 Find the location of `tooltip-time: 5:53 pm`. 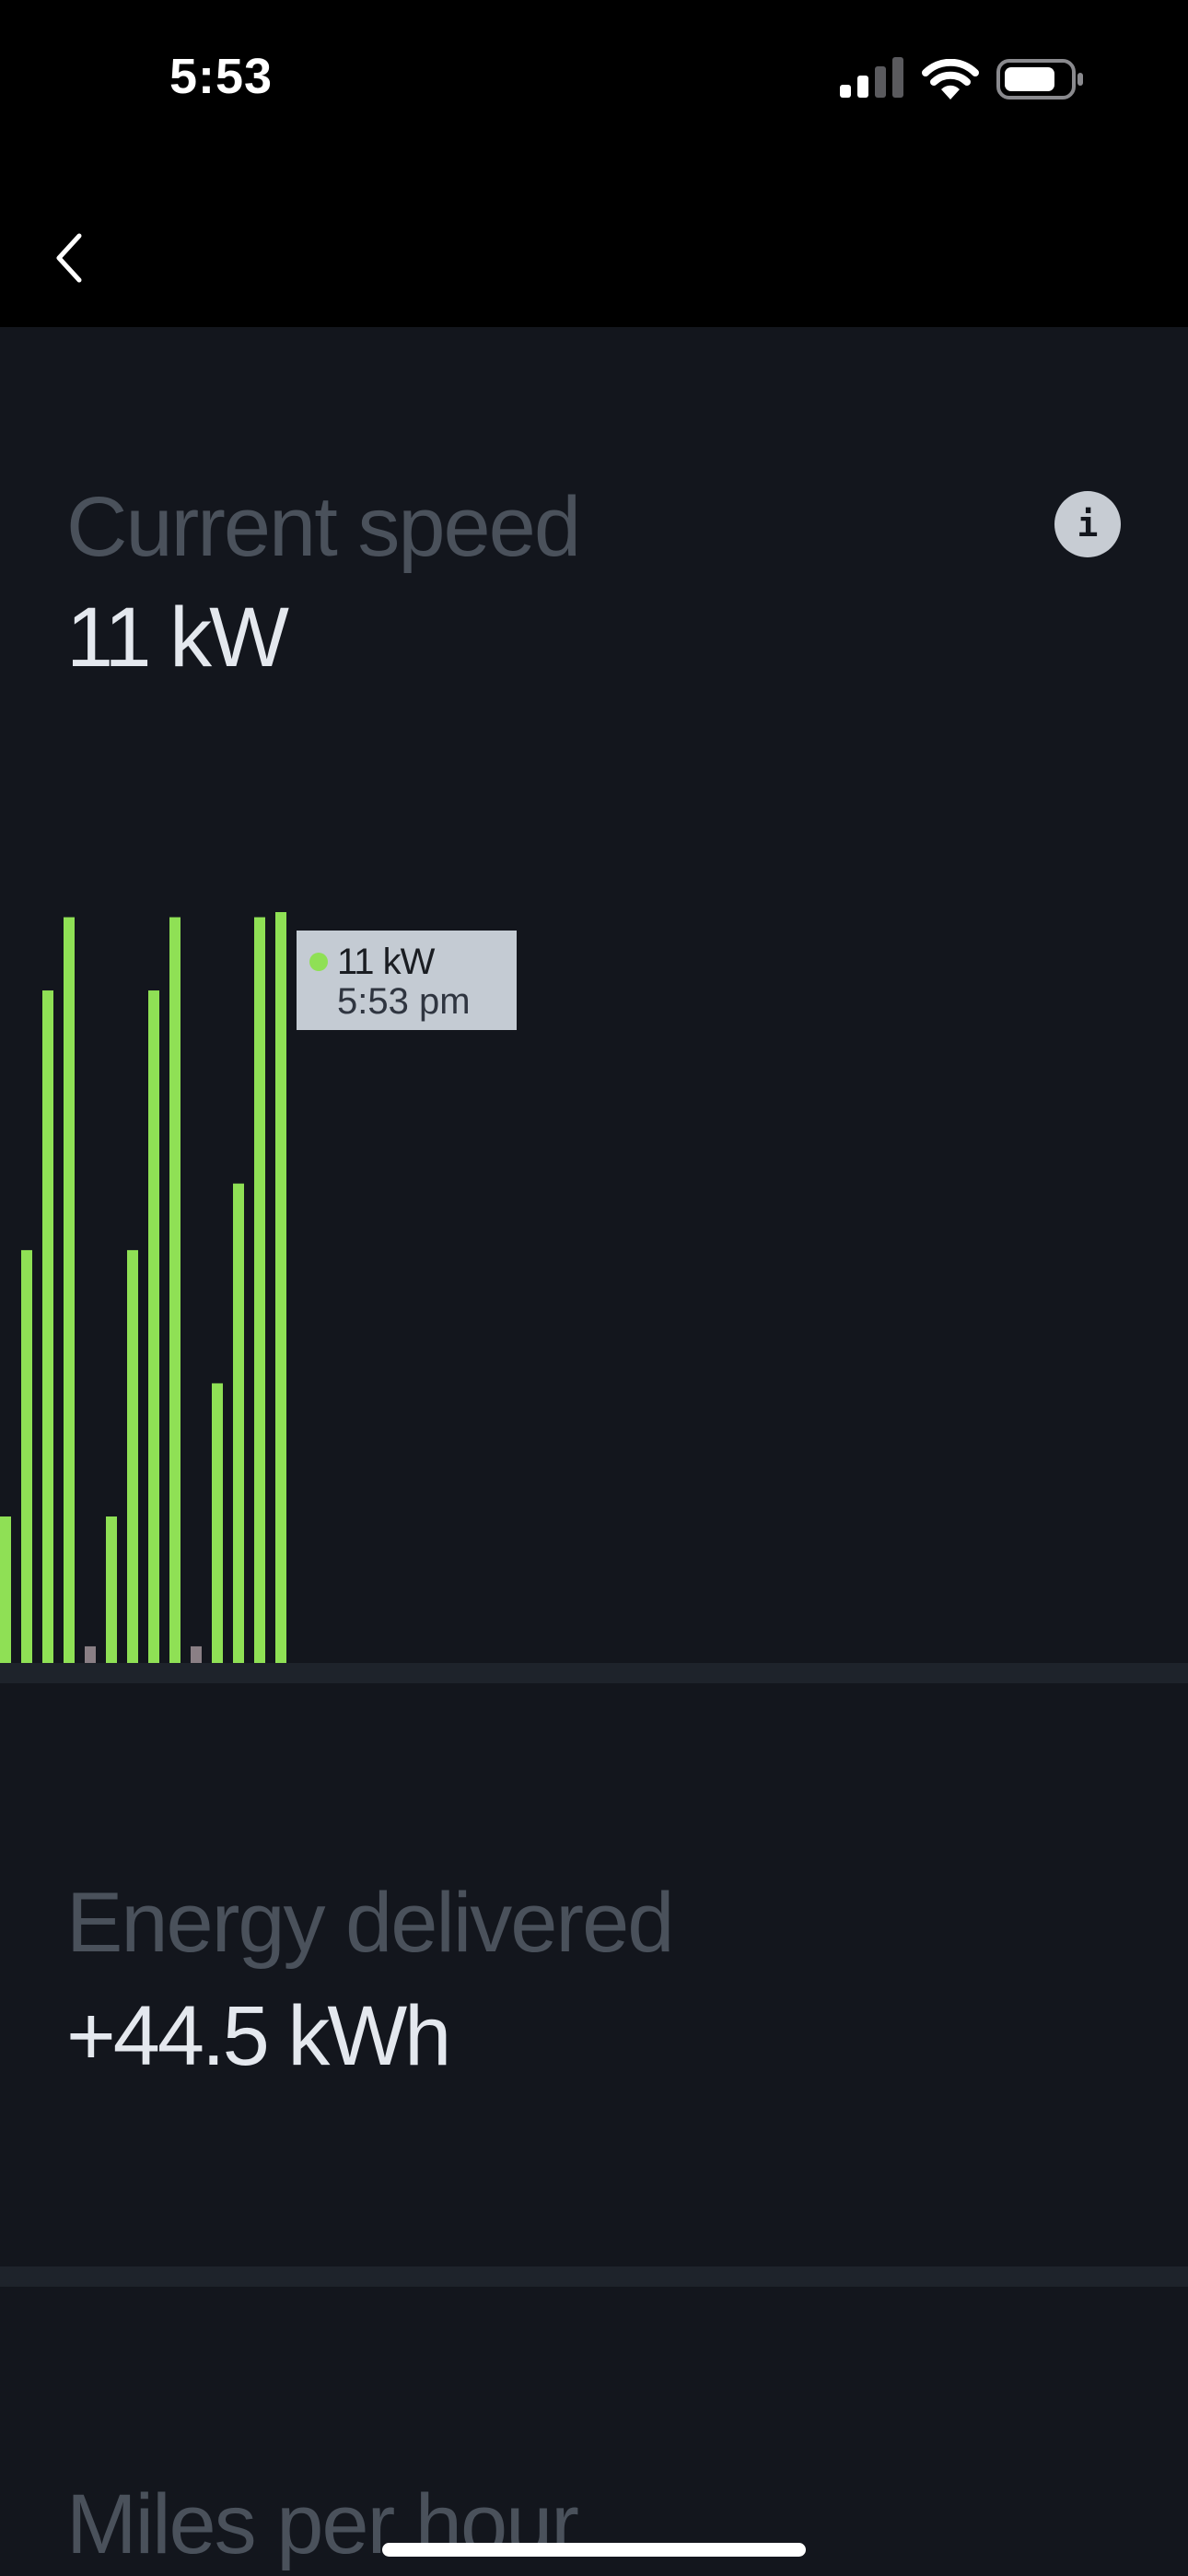

tooltip-time: 5:53 pm is located at coordinates (404, 1001).